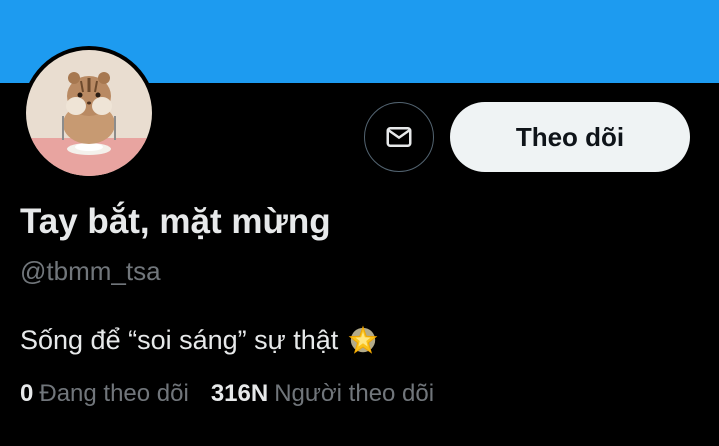 The width and height of the screenshot is (719, 446). What do you see at coordinates (179, 340) in the screenshot?
I see `bio-text: Sống để “soi sáng” sự thật` at bounding box center [179, 340].